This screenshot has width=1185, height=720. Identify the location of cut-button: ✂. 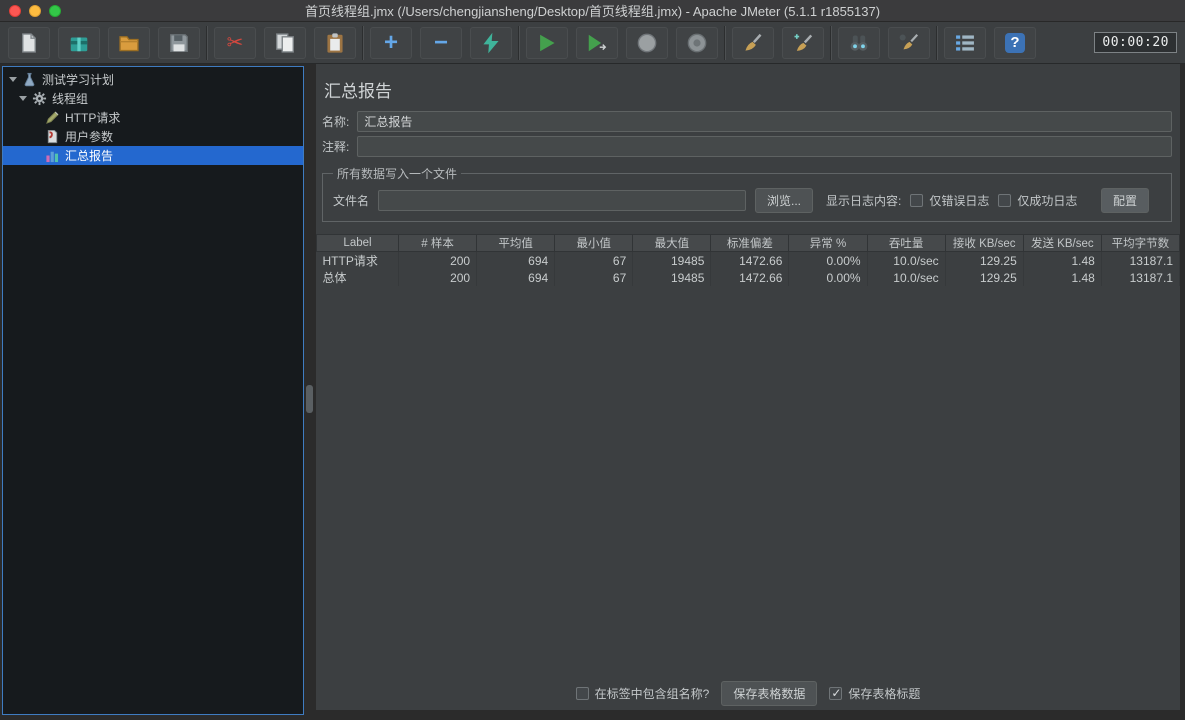
(235, 42).